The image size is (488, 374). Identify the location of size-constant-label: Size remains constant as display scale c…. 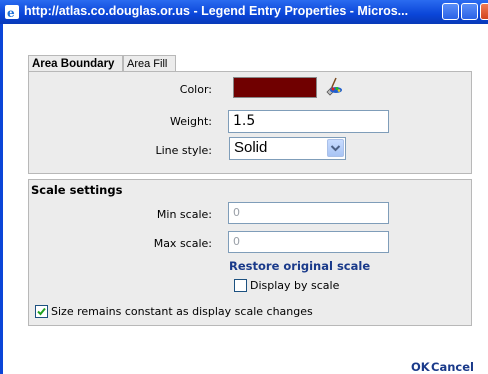
(182, 311).